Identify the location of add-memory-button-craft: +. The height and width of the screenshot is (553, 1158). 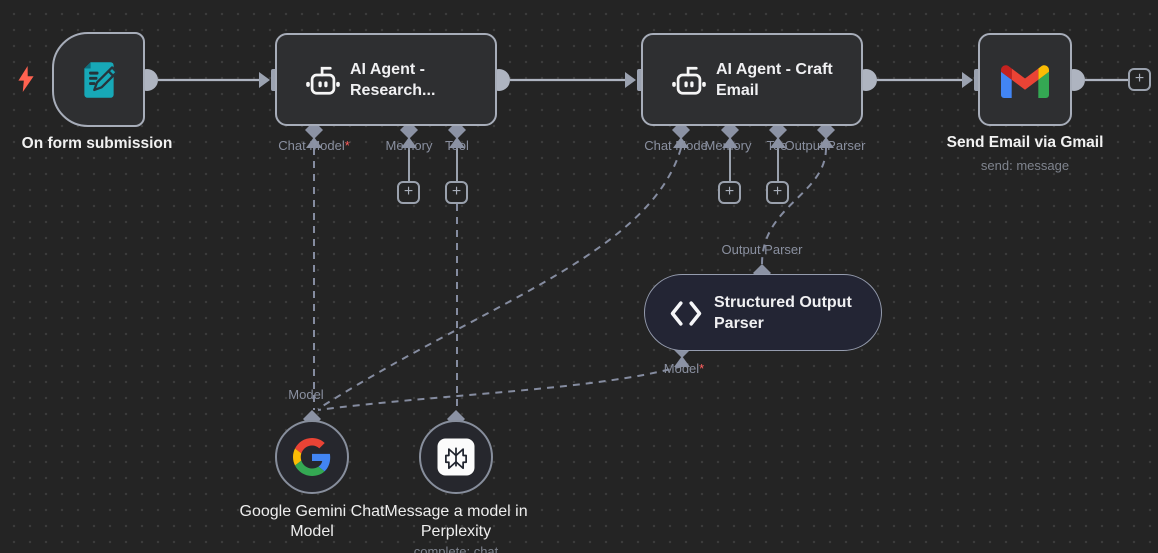
(729, 192).